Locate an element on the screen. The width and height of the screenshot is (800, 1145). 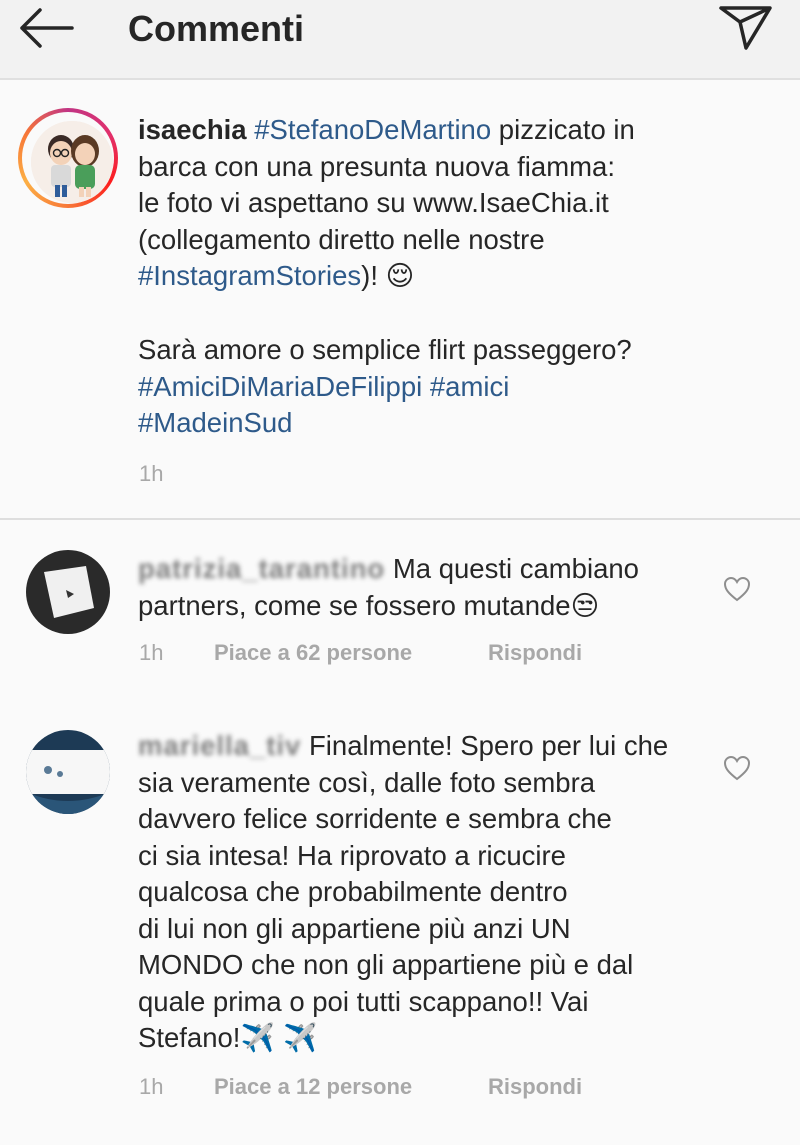
top-bar: Commenti is located at coordinates (400, 40).